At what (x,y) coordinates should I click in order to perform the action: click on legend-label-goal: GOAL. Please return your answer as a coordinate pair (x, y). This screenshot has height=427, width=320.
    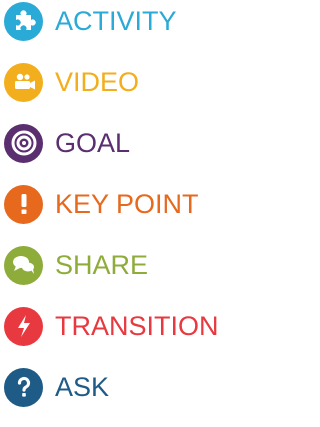
    Looking at the image, I should click on (93, 142).